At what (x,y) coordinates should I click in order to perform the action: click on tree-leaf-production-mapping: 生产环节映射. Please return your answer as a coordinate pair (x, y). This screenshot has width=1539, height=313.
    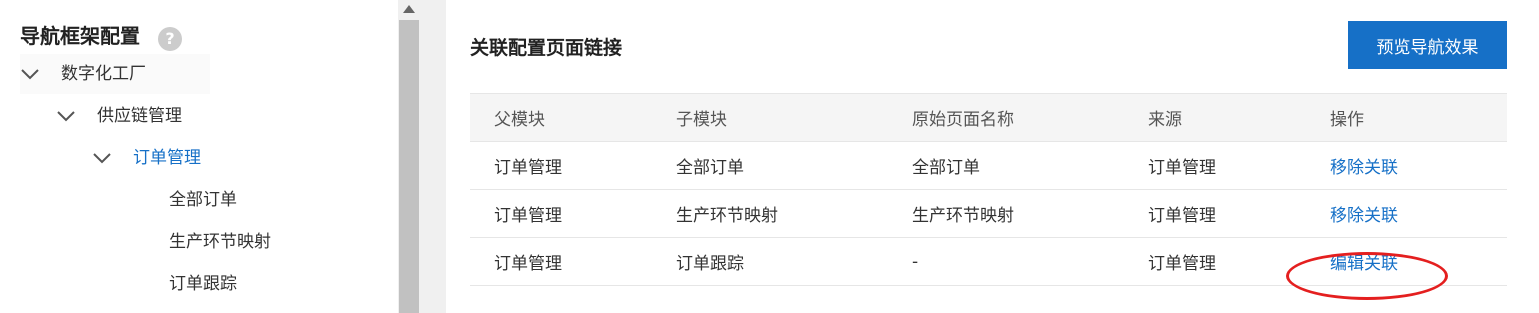
    Looking at the image, I should click on (269, 242).